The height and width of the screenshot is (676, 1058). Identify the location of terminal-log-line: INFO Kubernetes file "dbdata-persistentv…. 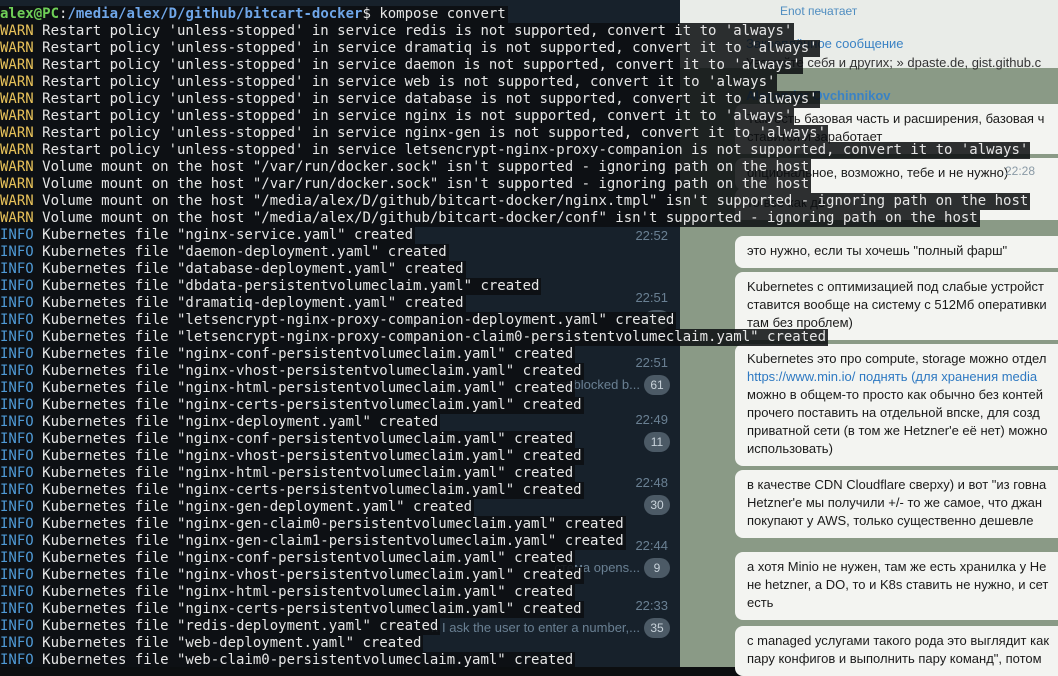
(271, 286).